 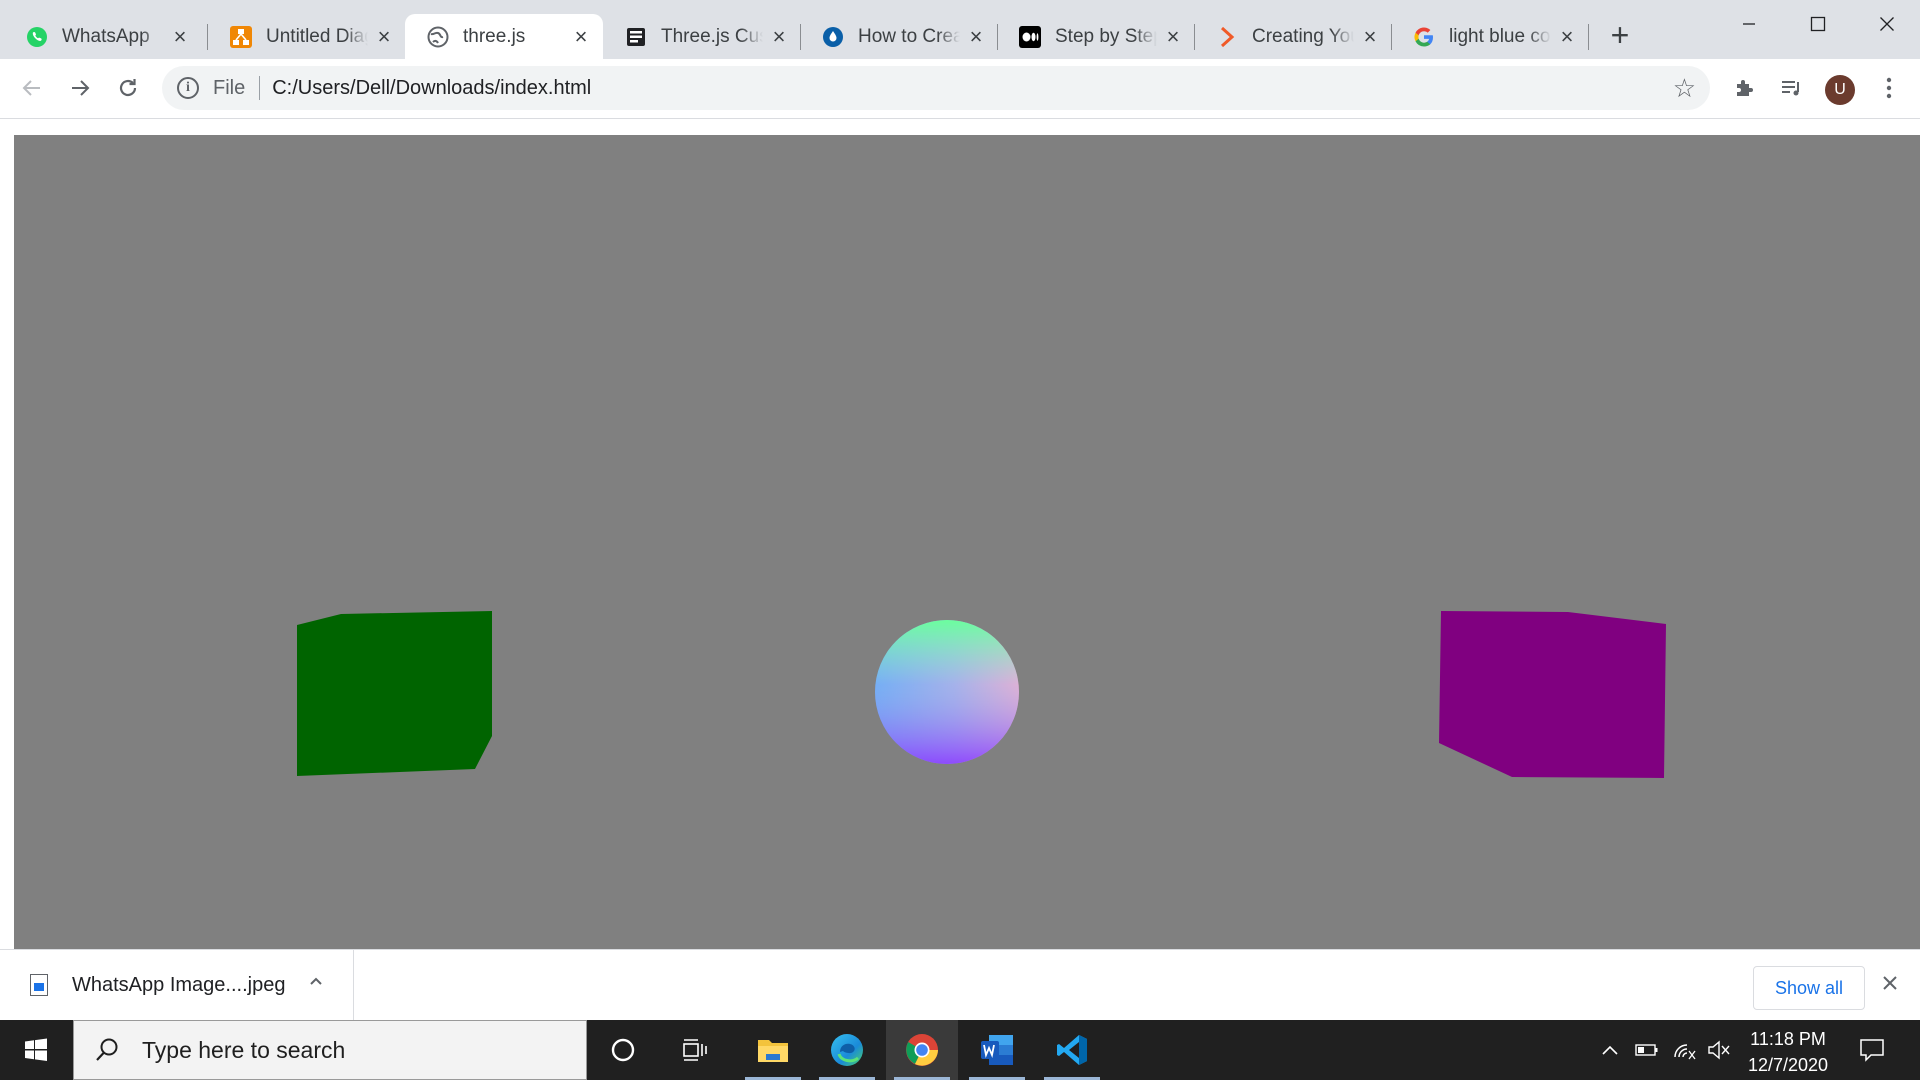 I want to click on new-tab-button: +, so click(x=1620, y=35).